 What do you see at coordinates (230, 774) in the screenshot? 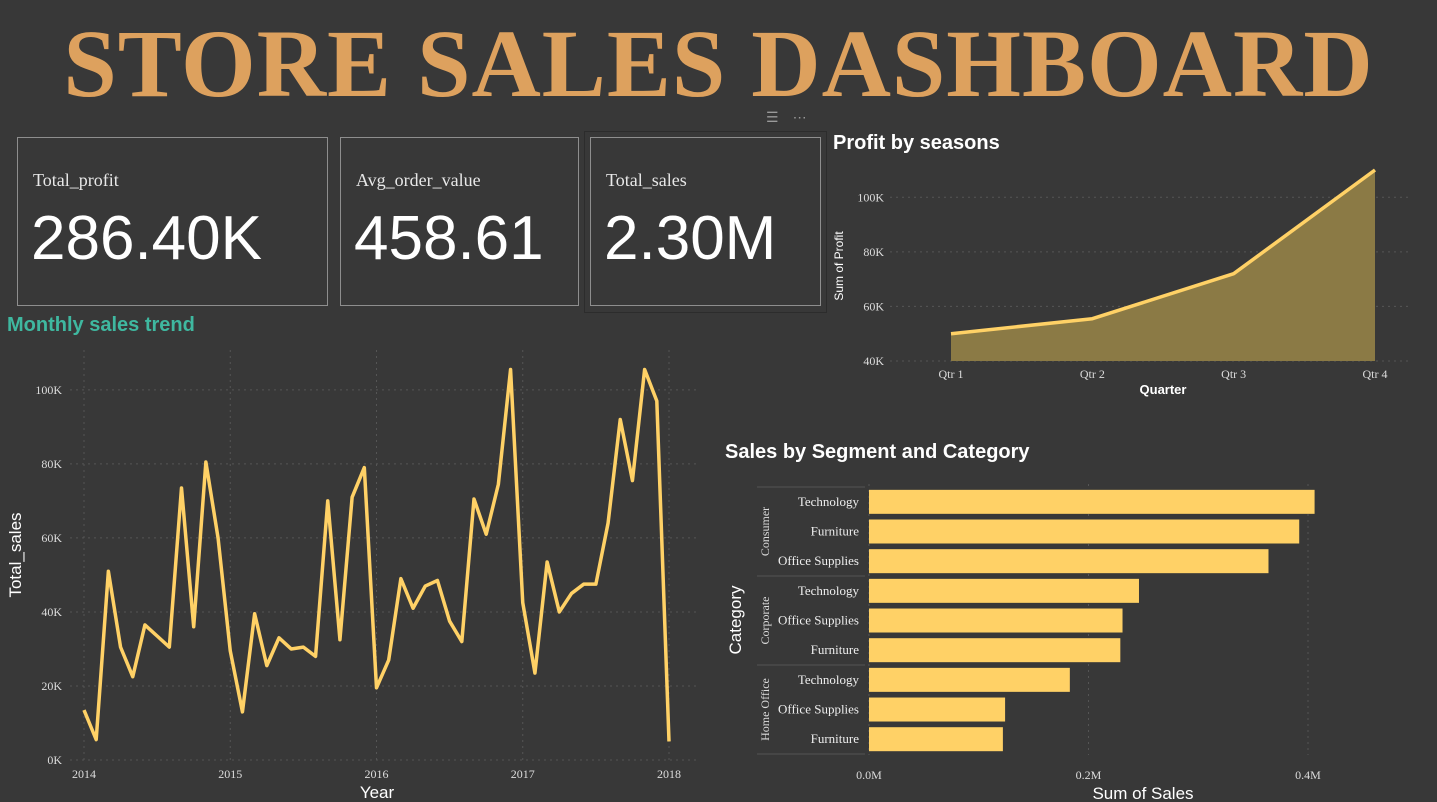
I see `x-tick-label: 2015` at bounding box center [230, 774].